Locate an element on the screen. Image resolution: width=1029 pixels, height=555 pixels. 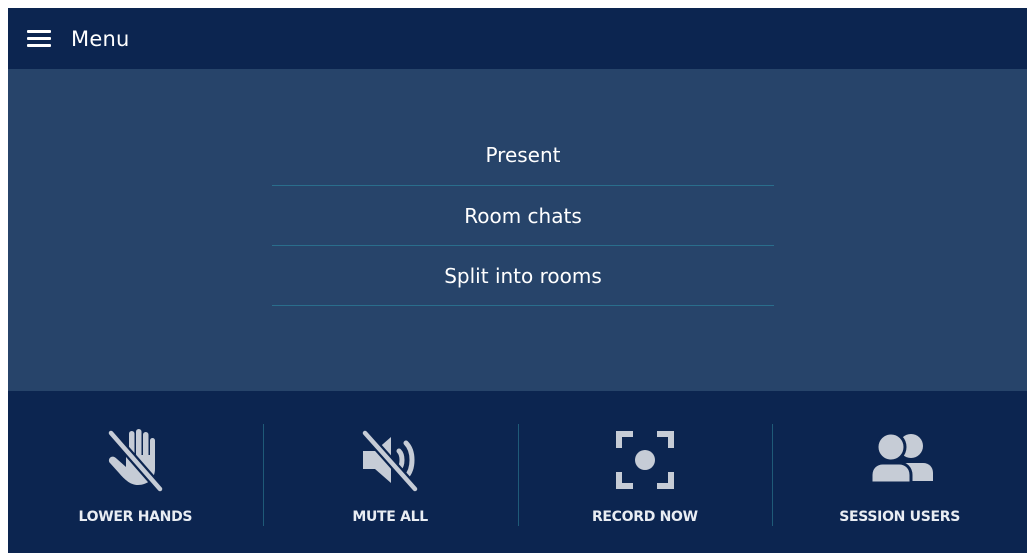
record-now-button: RECORD NOW is located at coordinates (645, 472).